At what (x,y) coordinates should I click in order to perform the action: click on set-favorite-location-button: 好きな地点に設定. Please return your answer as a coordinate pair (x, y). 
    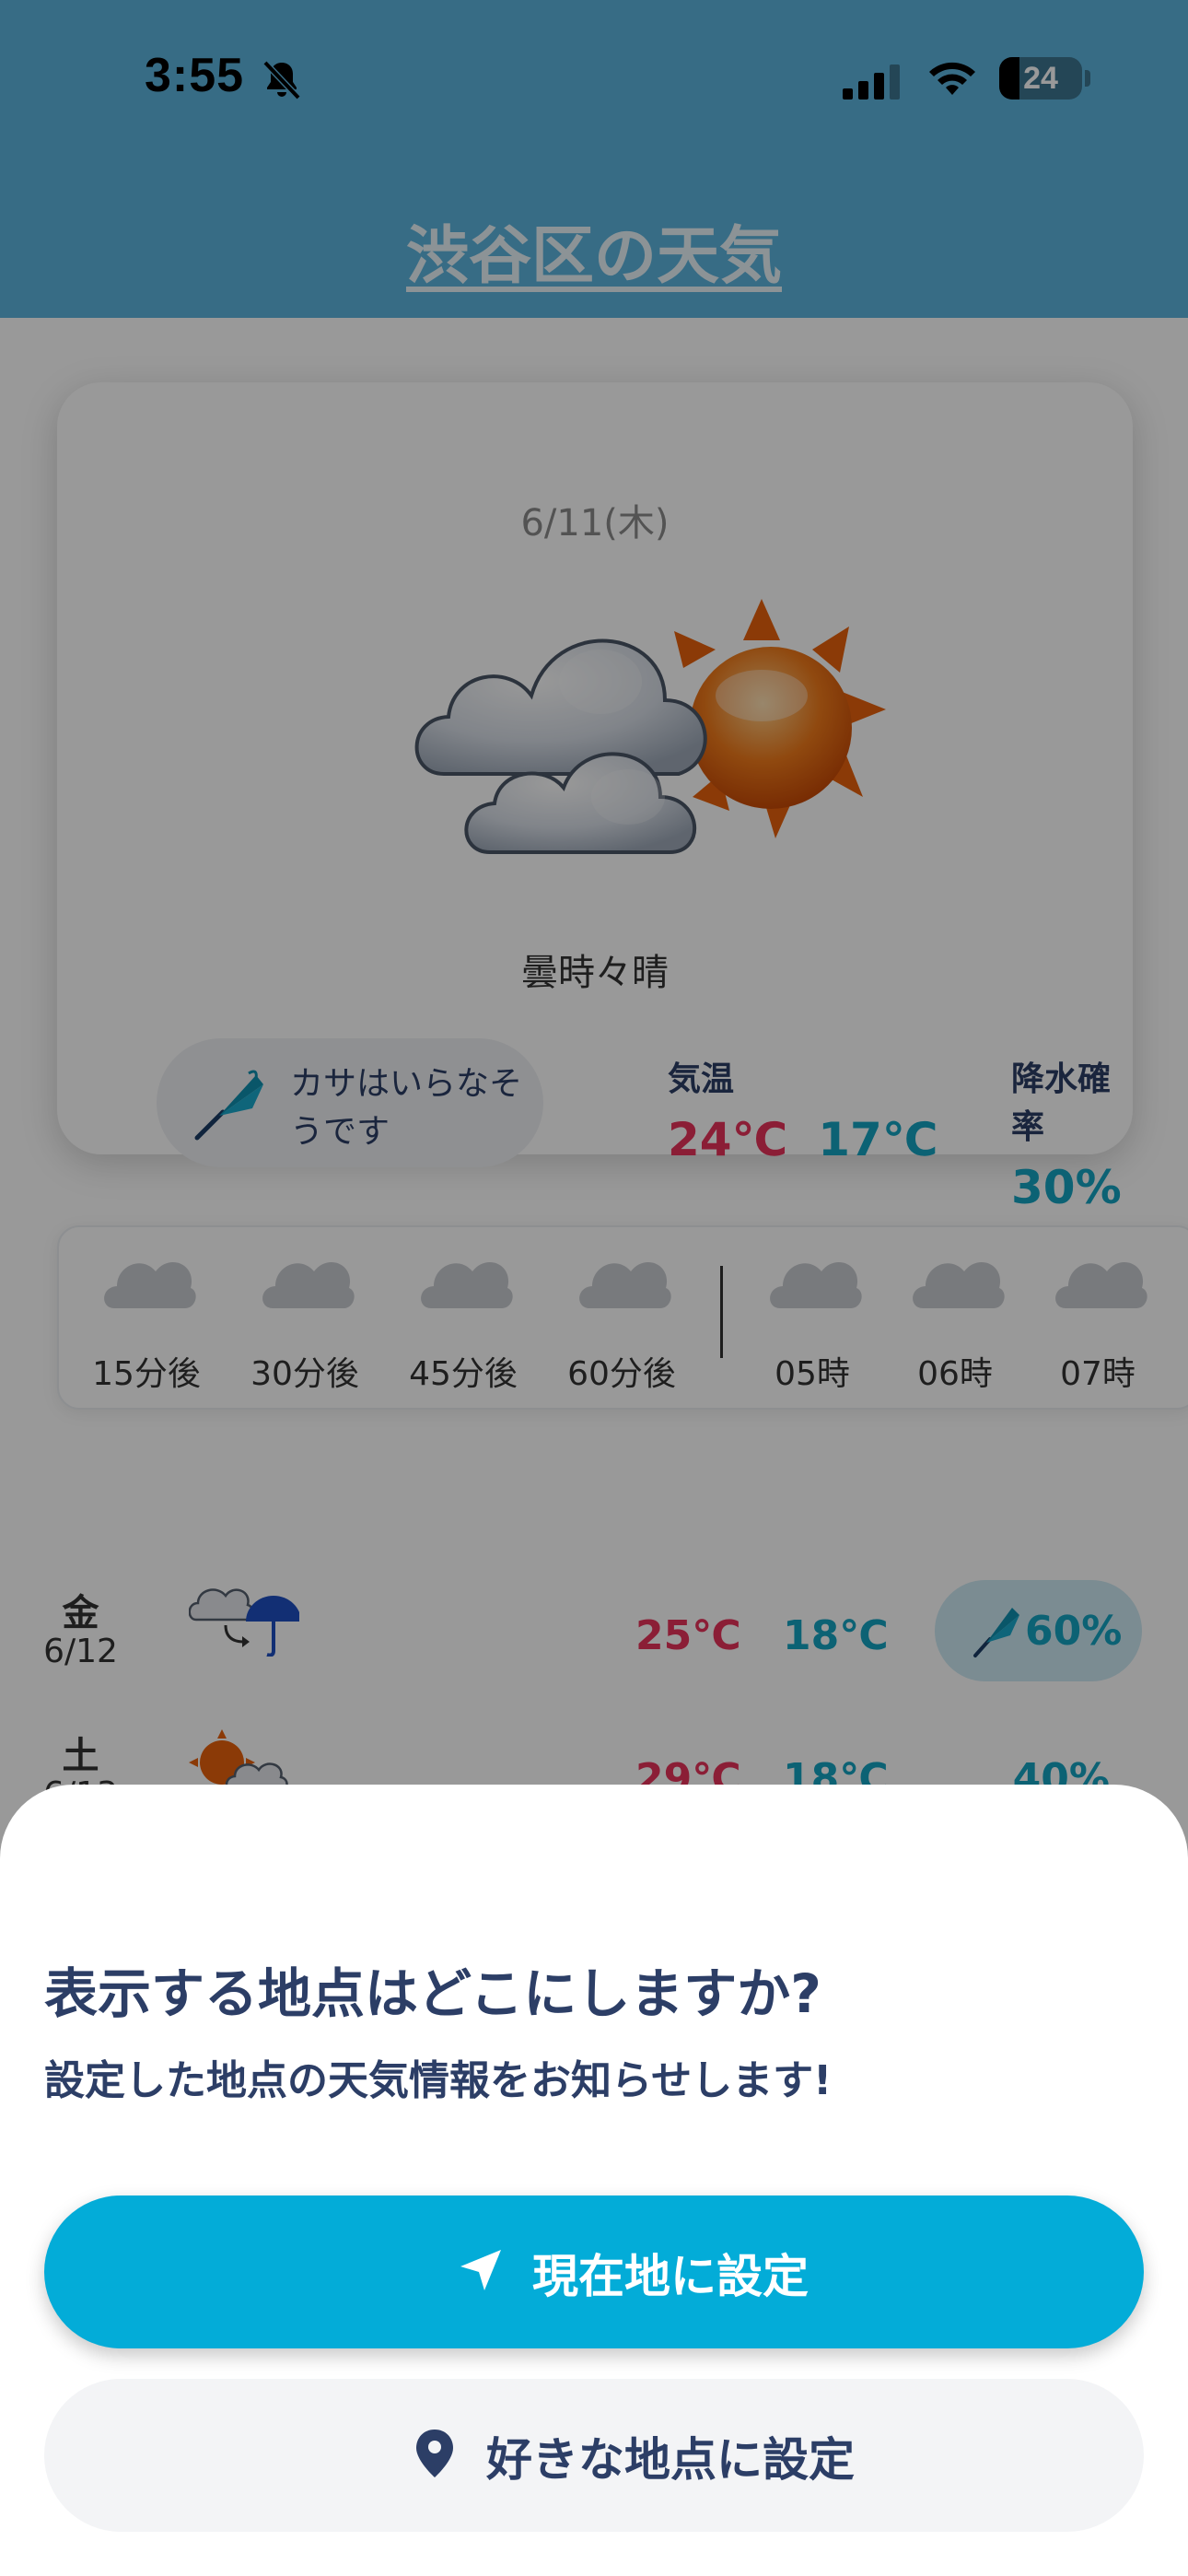
    Looking at the image, I should click on (594, 2455).